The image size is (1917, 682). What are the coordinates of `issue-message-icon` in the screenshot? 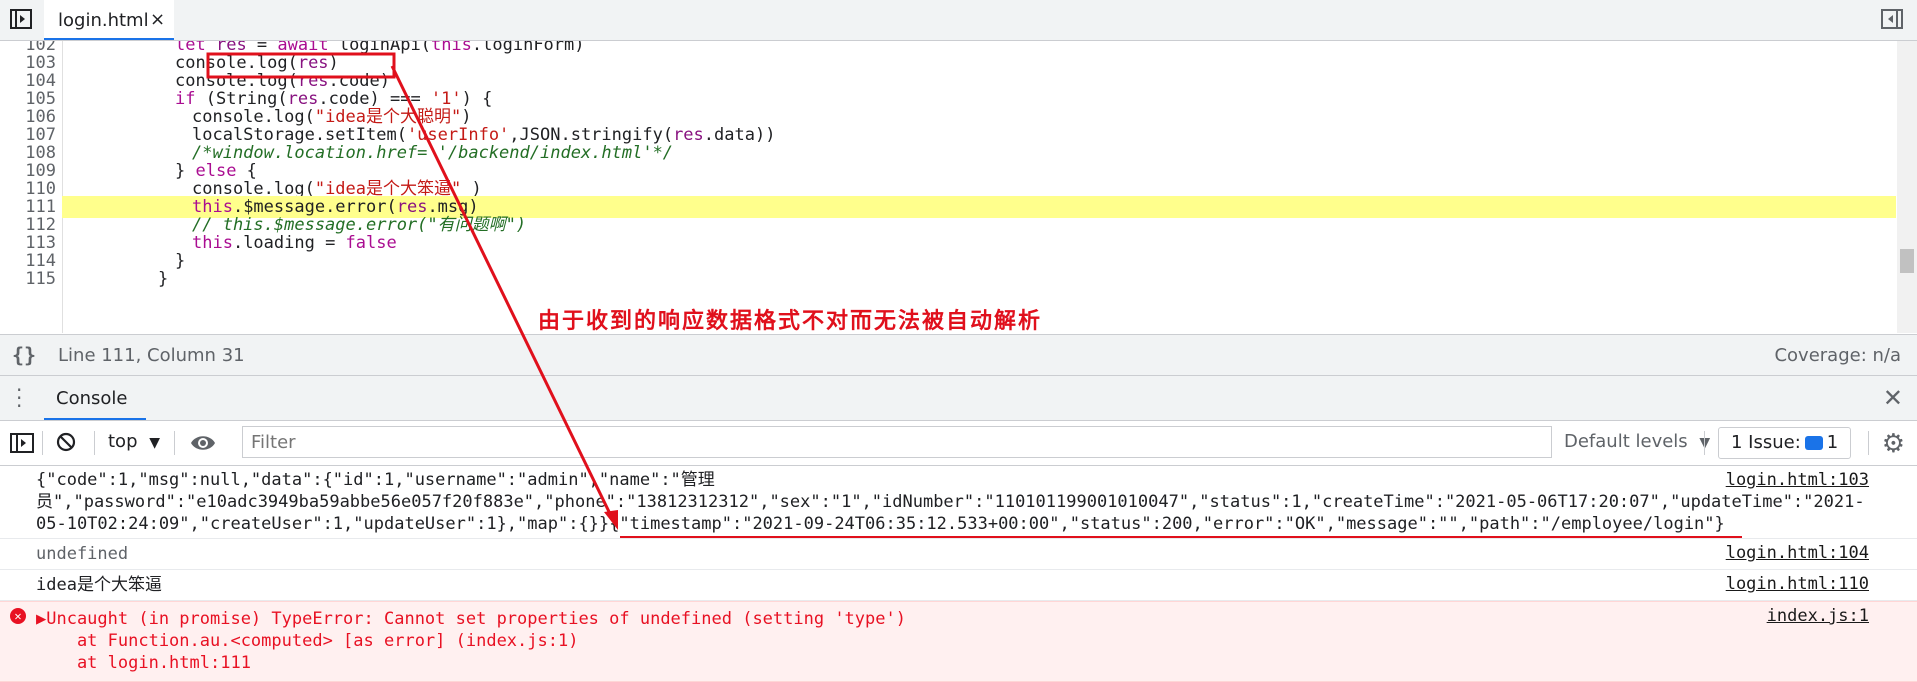 It's located at (1813, 443).